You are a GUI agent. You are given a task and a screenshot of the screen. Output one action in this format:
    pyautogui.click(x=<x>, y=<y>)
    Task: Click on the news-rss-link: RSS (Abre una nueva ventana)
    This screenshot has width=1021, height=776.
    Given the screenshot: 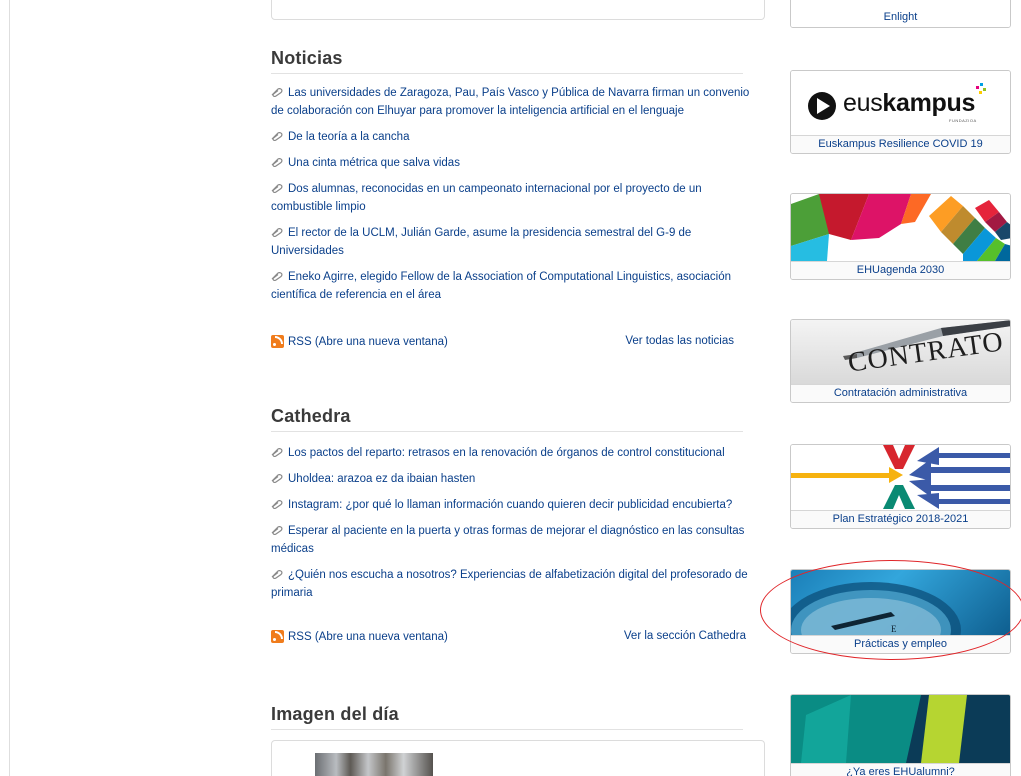 What is the action you would take?
    pyautogui.click(x=359, y=341)
    